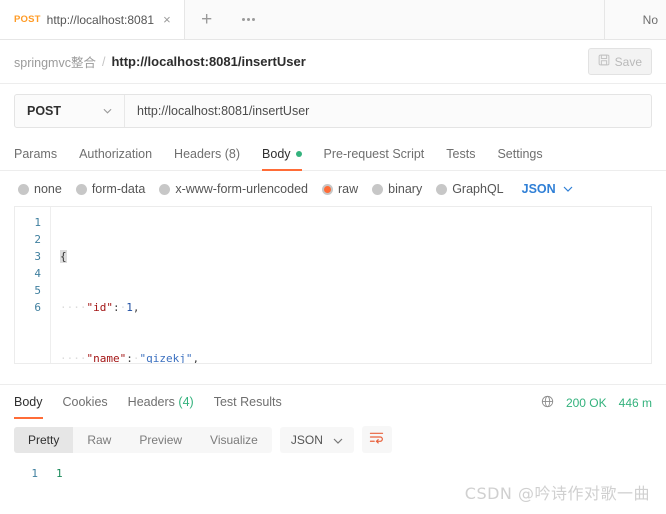 The height and width of the screenshot is (514, 666). I want to click on ellipsis-icon, so click(248, 20).